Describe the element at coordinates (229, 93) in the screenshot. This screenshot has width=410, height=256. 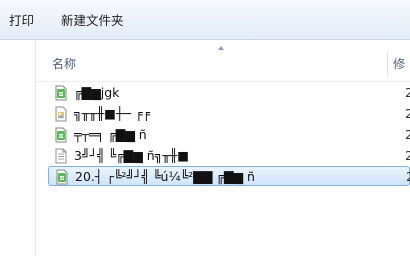
I see `file-row: ╔▇▆jgk 2` at that location.